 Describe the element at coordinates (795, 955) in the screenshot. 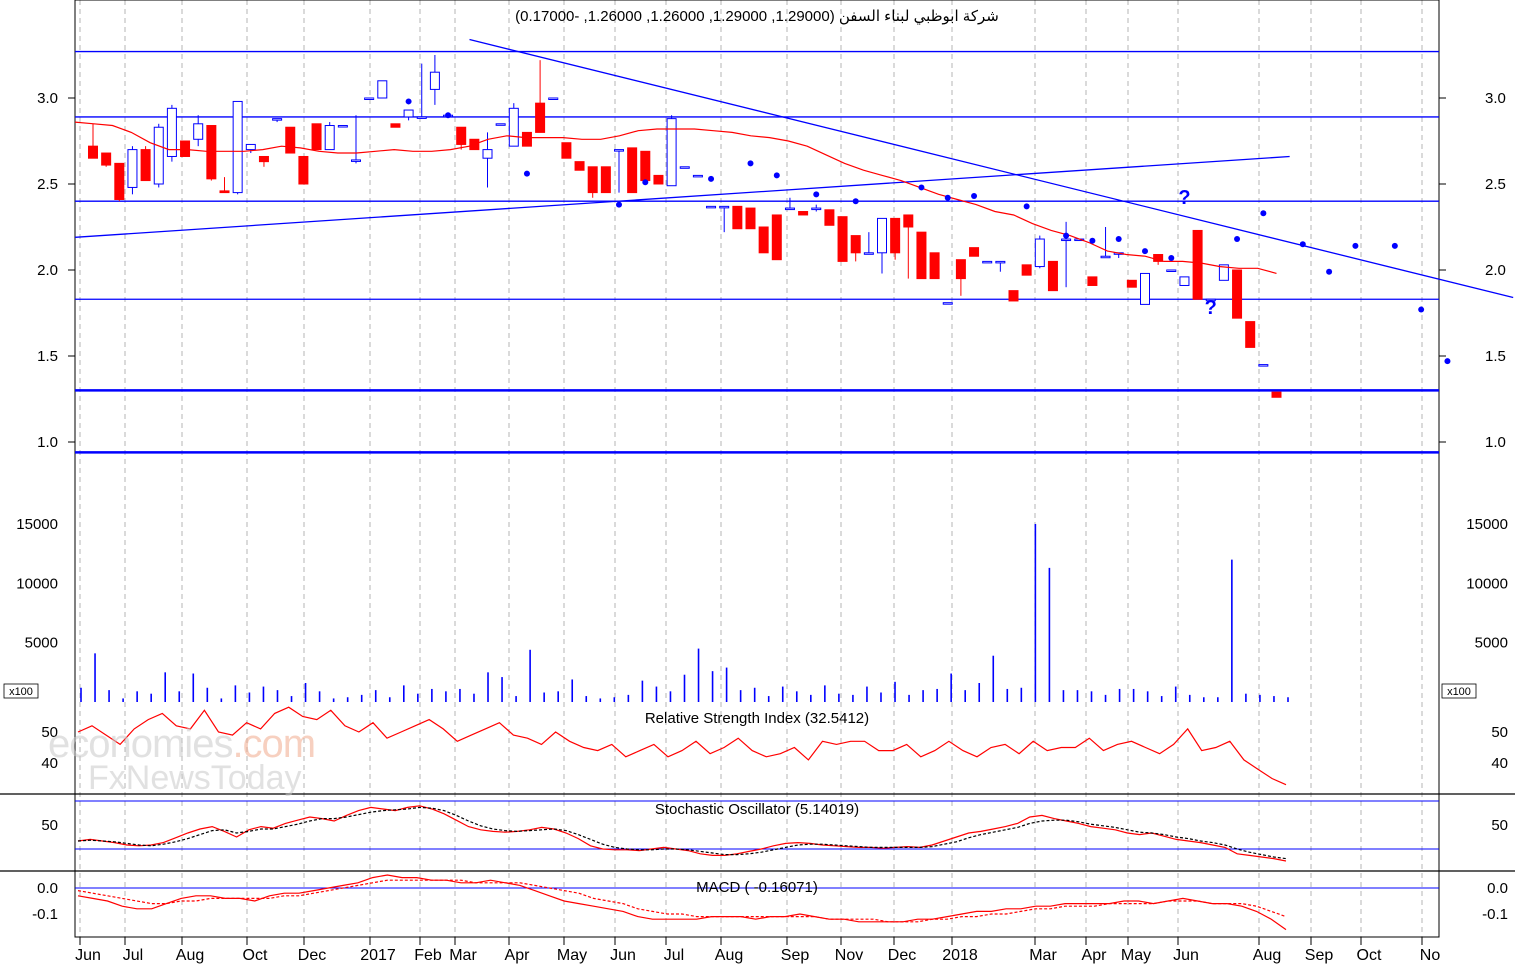

I see `x-axis-label: Sep` at that location.